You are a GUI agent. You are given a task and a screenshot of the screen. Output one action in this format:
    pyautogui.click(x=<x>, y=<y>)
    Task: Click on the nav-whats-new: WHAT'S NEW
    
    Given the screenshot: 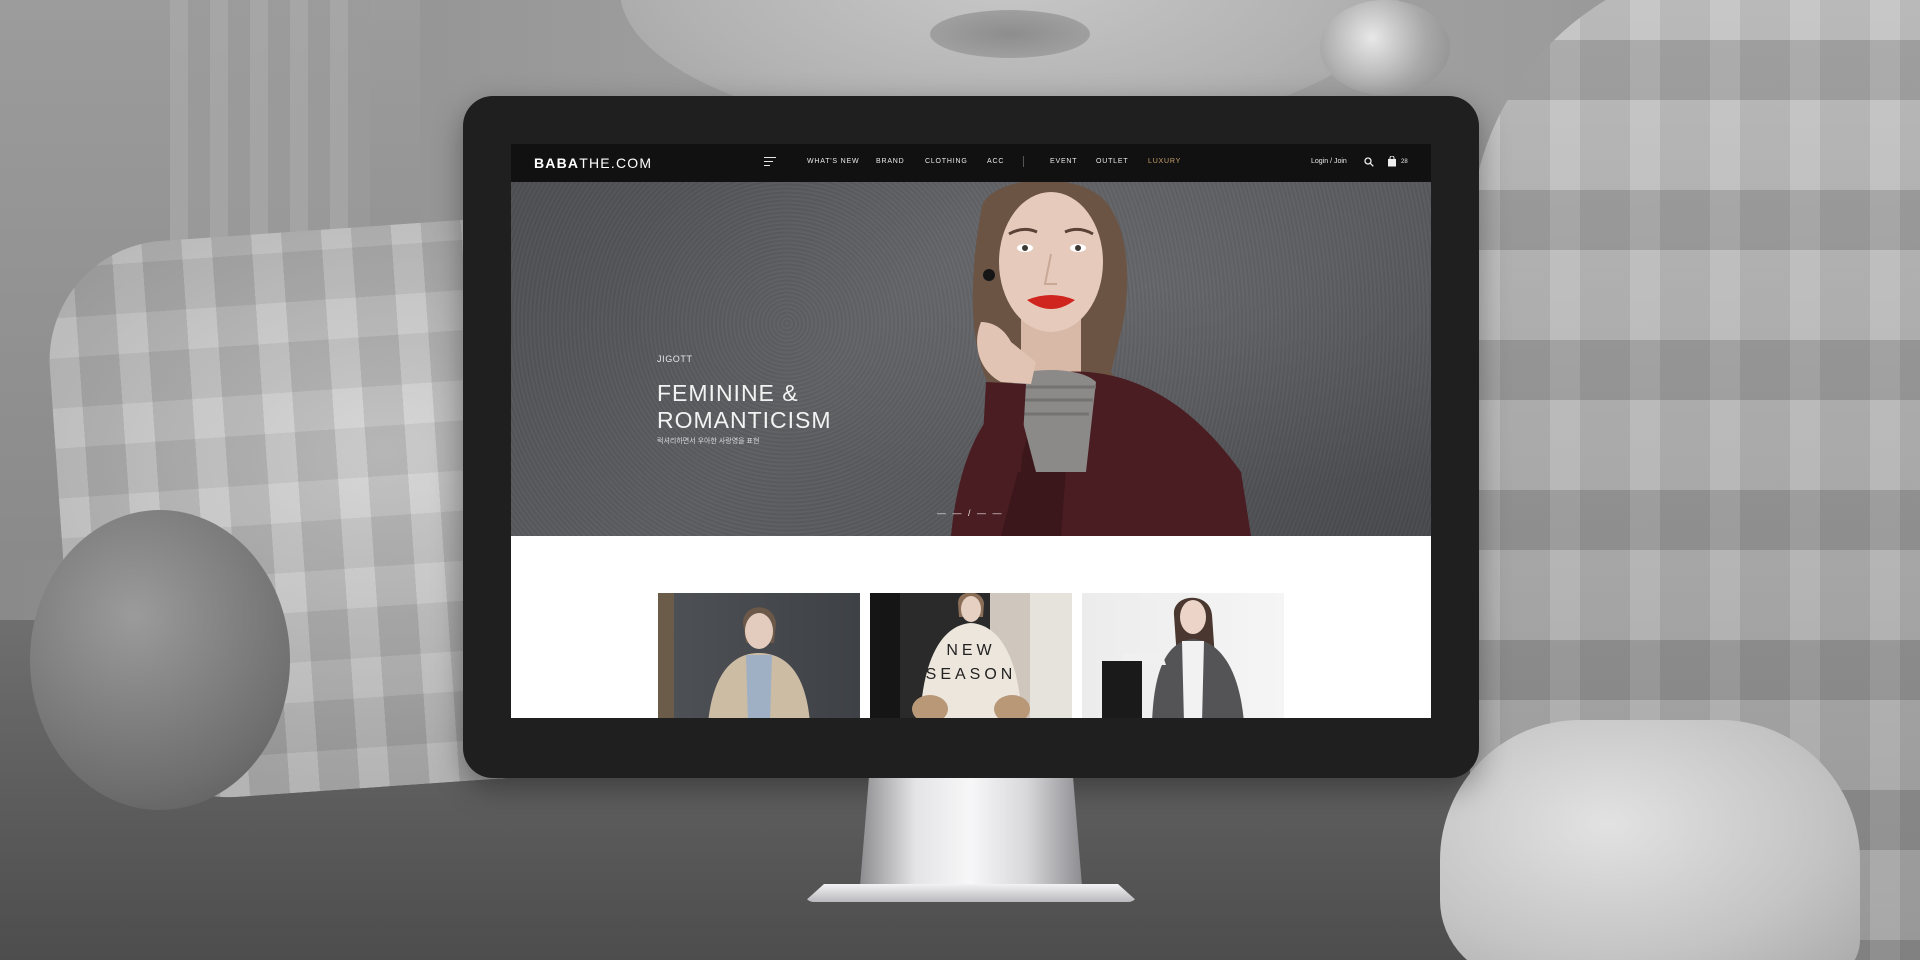 What is the action you would take?
    pyautogui.click(x=833, y=161)
    